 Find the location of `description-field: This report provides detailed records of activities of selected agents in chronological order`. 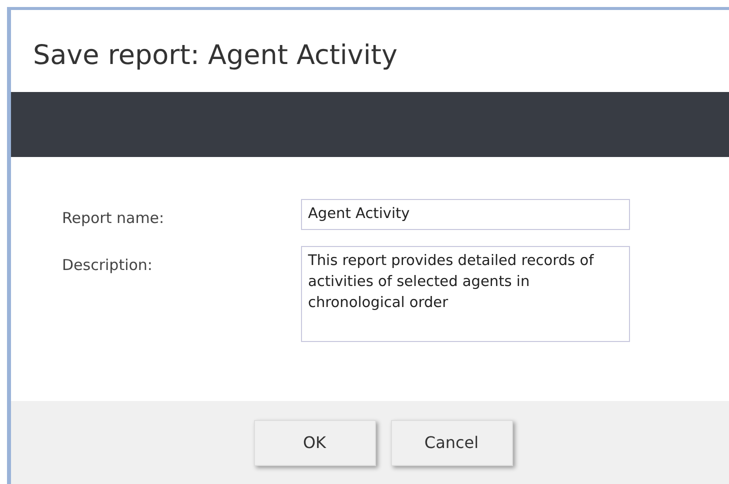

description-field: This report provides detailed records of activities of selected agents in chronological order is located at coordinates (465, 294).